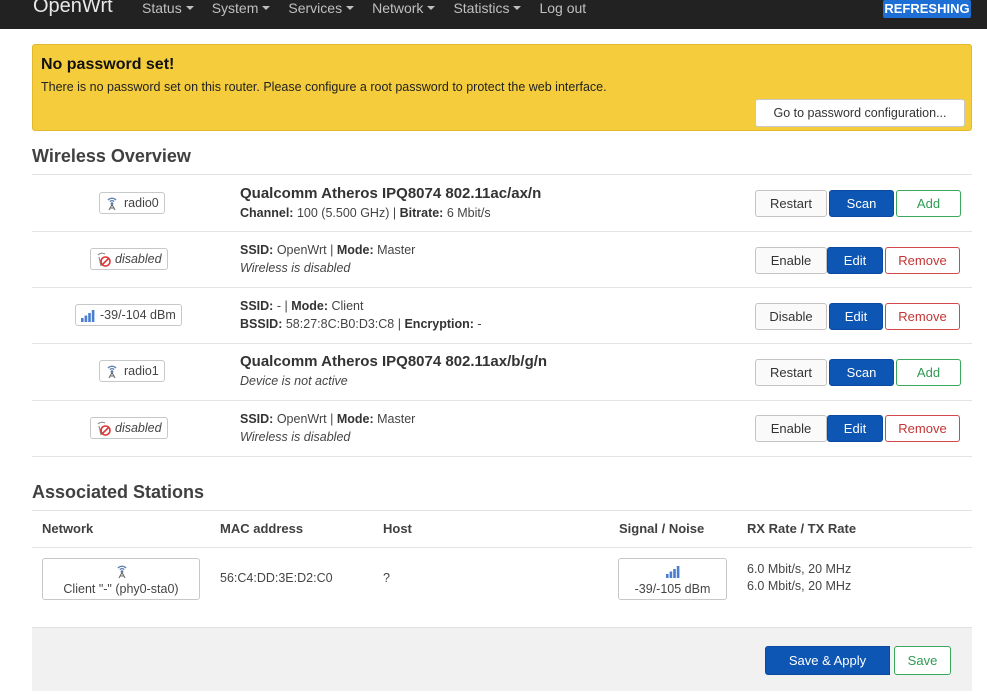 This screenshot has height=694, width=987. I want to click on station-signal-box: -39/-105 dBm, so click(672, 579).